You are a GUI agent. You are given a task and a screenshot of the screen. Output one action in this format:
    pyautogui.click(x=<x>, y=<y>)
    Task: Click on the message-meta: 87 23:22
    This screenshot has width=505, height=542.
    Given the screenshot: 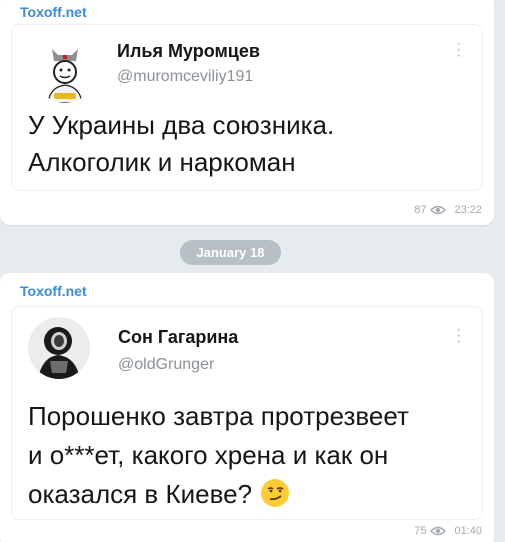 What is the action you would take?
    pyautogui.click(x=448, y=210)
    